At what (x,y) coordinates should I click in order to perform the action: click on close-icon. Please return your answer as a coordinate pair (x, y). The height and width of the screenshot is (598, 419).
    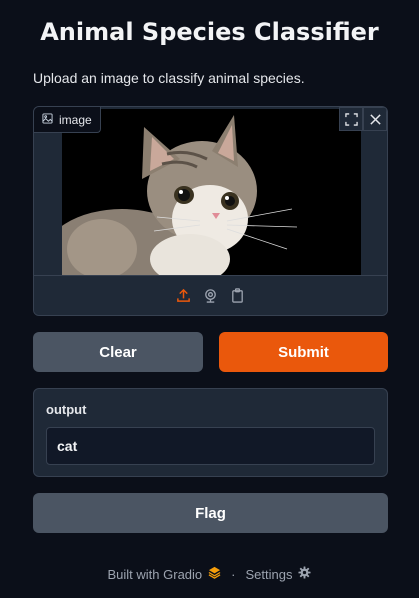
    Looking at the image, I should click on (375, 119).